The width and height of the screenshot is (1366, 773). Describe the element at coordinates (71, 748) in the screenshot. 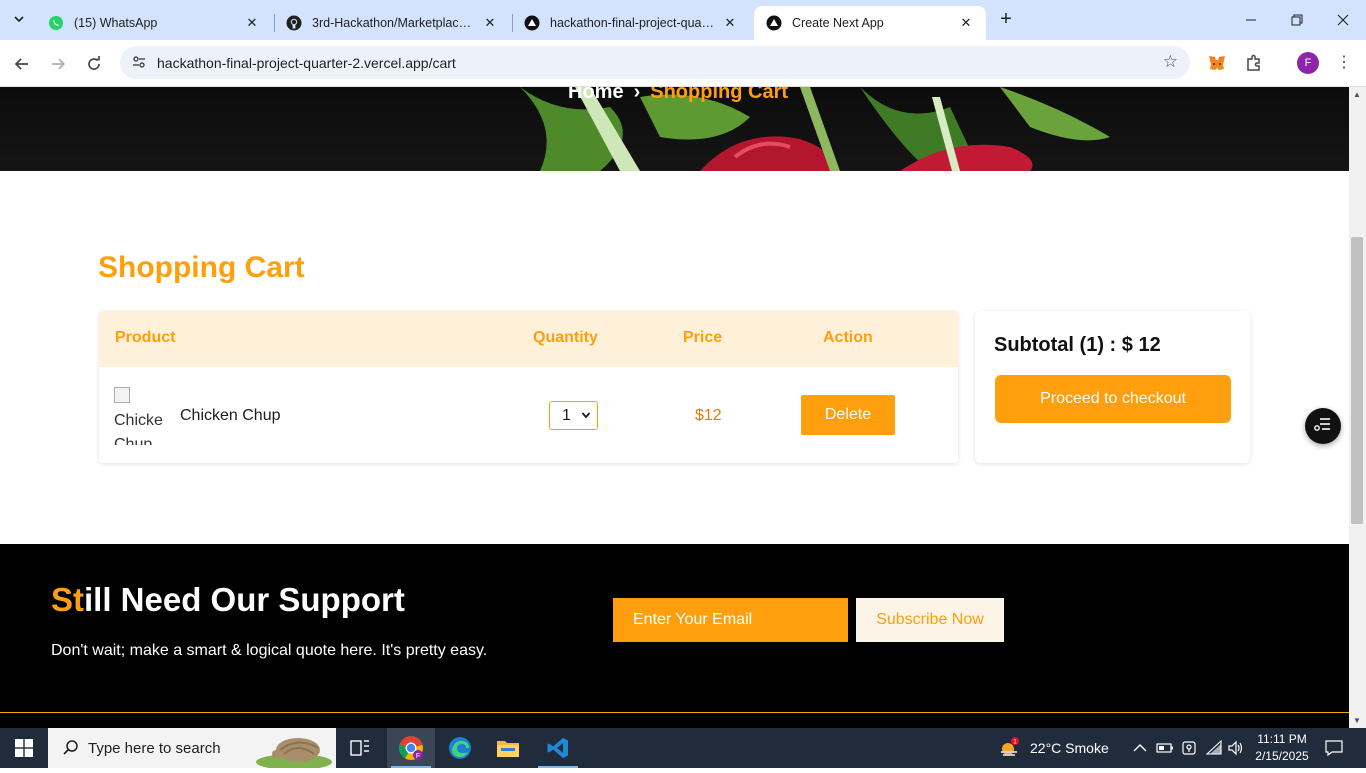

I see `search-icon` at that location.